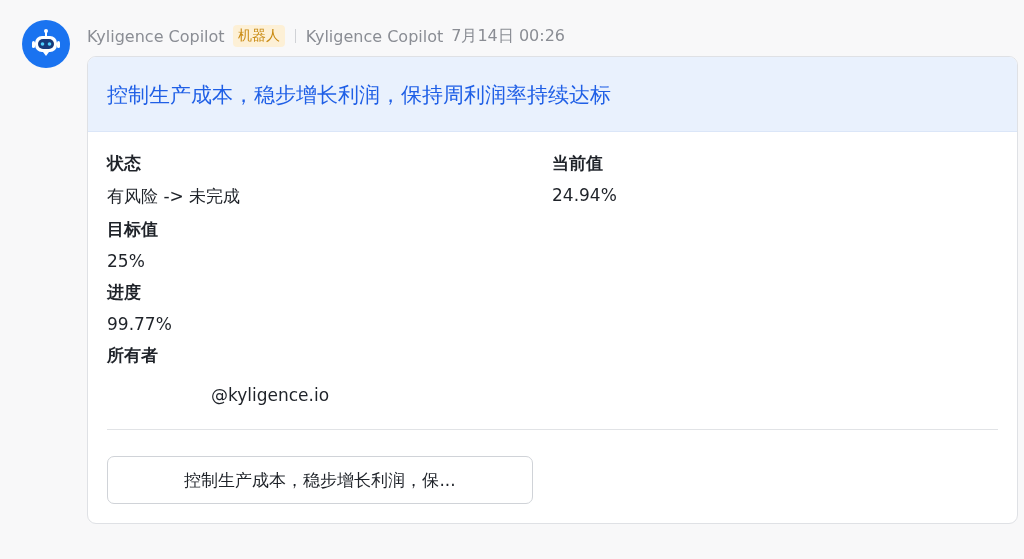 This screenshot has width=1024, height=559. Describe the element at coordinates (270, 395) in the screenshot. I see `owner-email: @kyligence.io` at that location.